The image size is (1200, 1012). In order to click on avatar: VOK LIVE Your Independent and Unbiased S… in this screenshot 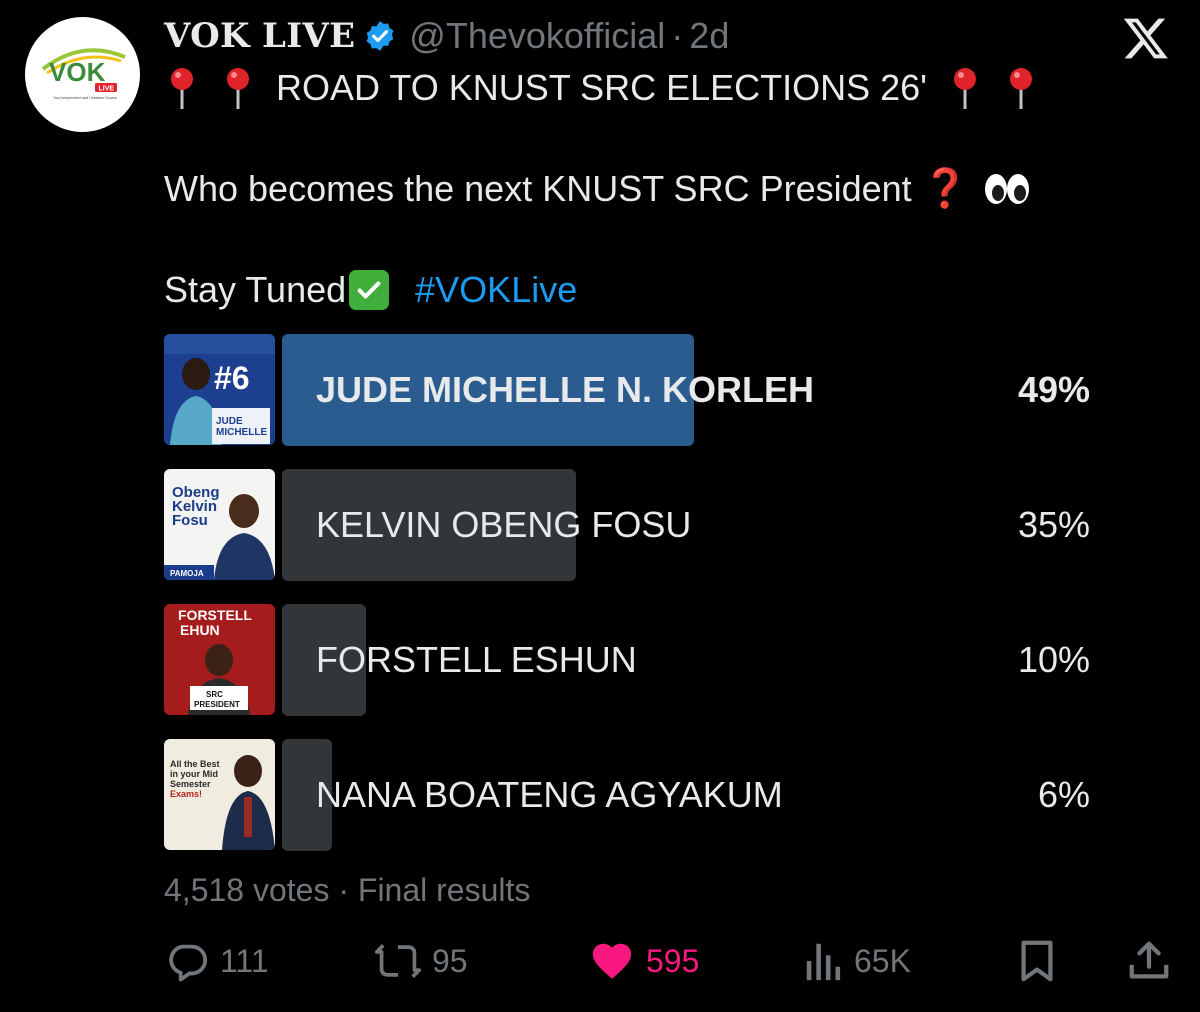, I will do `click(82, 74)`.